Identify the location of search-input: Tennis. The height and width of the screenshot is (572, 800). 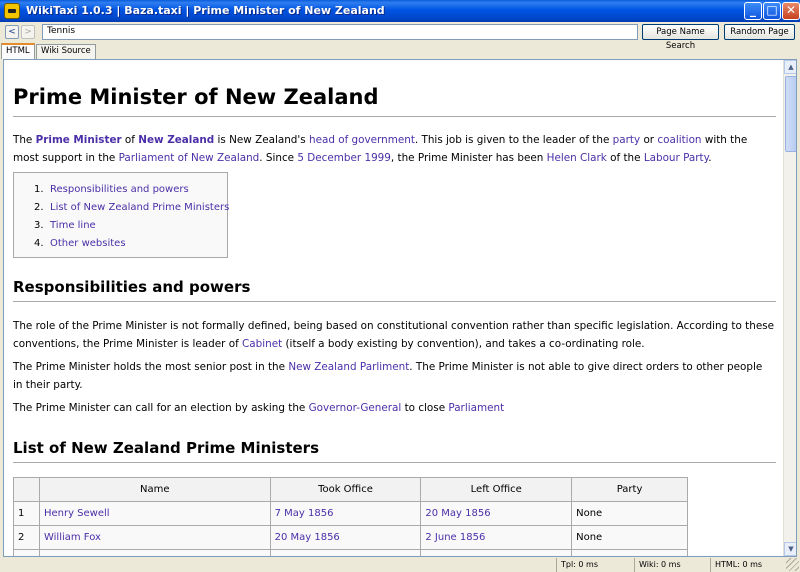
(340, 32).